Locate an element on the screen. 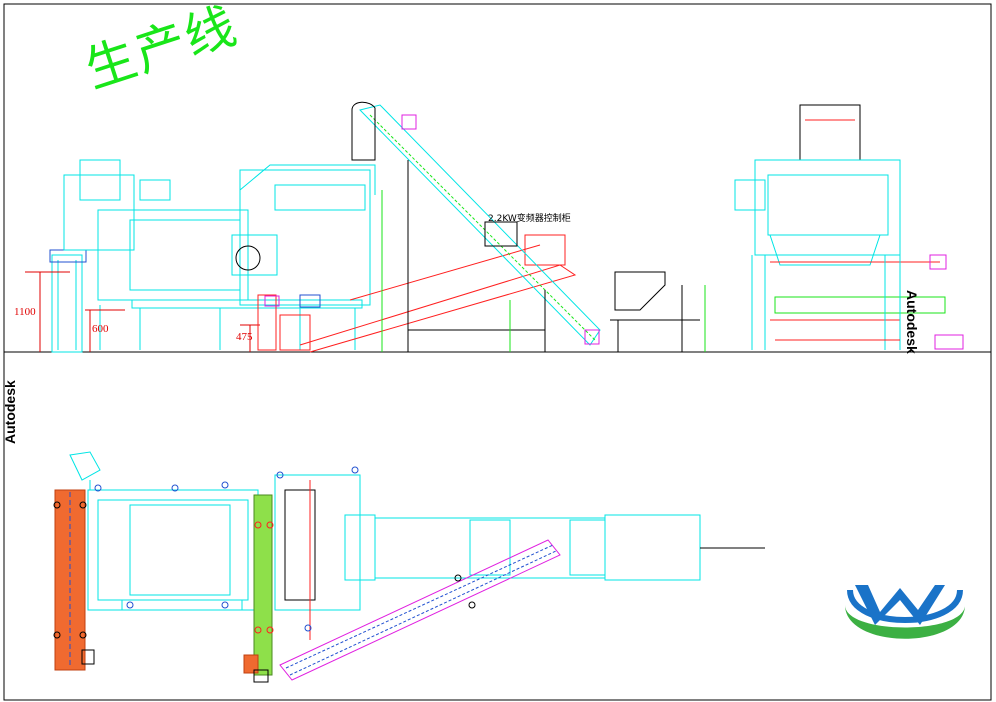  dimension-475: 475 is located at coordinates (244, 337).